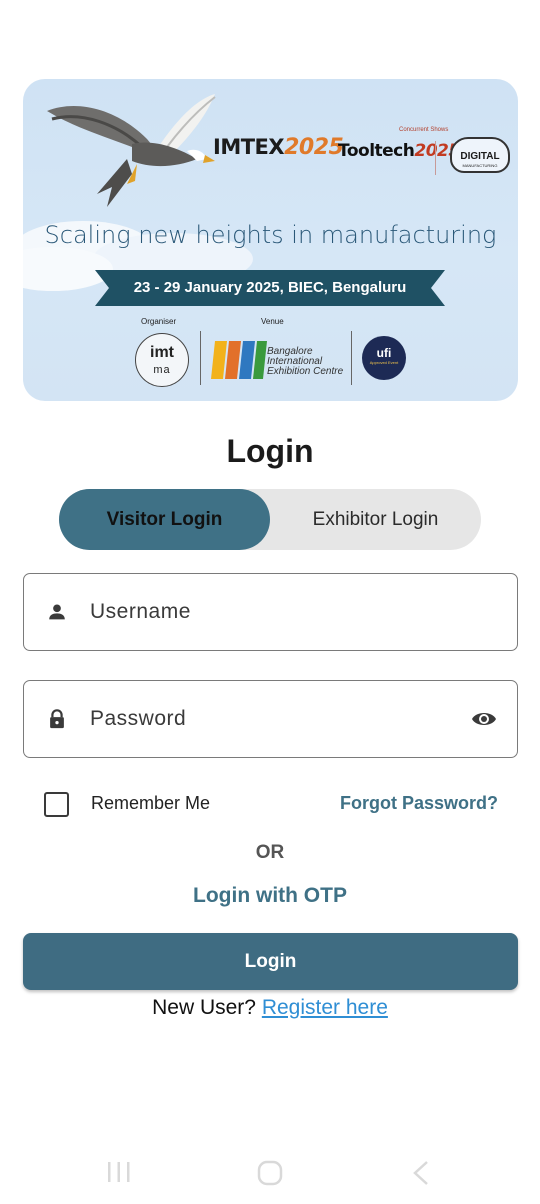  What do you see at coordinates (484, 719) in the screenshot?
I see `eye-icon` at bounding box center [484, 719].